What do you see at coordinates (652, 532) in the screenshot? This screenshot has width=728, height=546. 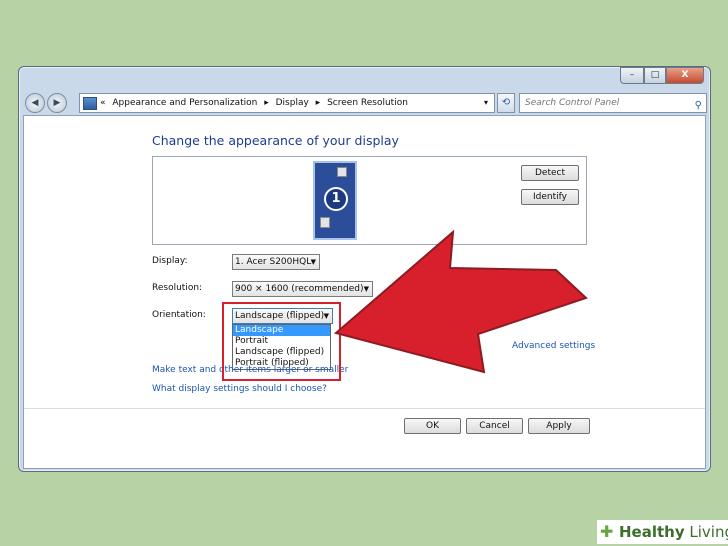 I see `brand-name-bold: Healthy` at bounding box center [652, 532].